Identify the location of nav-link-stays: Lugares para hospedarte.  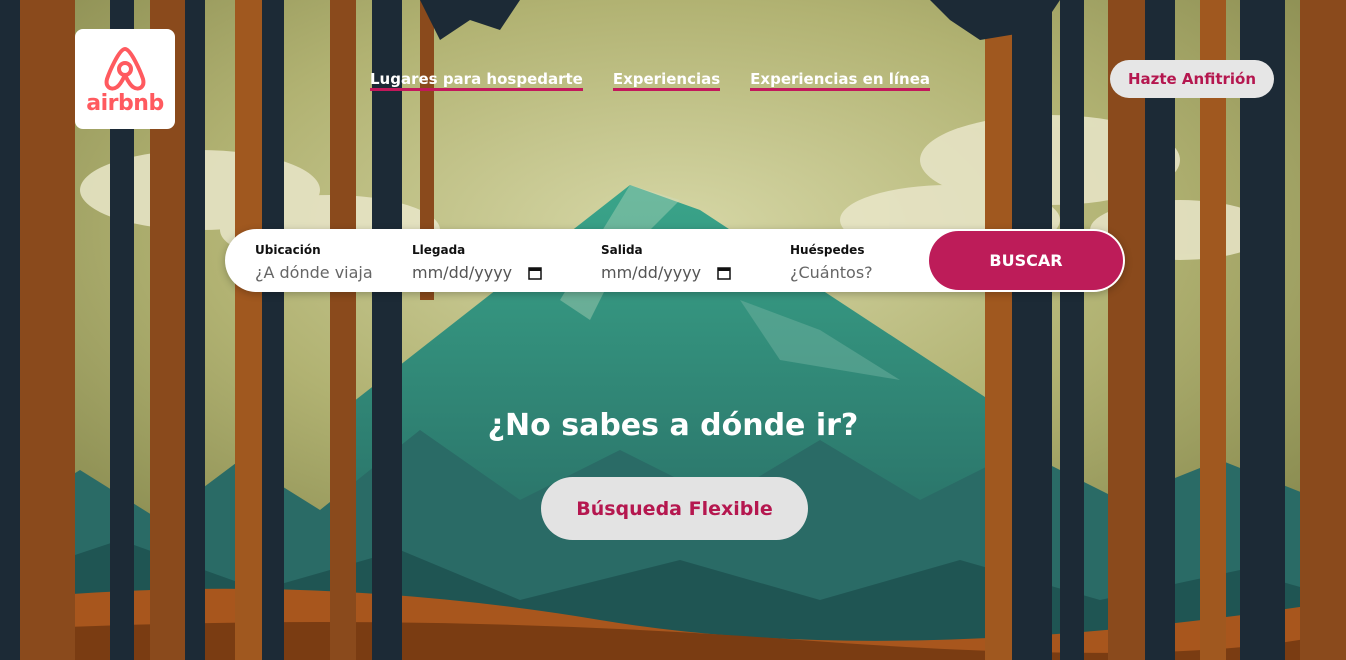
(476, 80).